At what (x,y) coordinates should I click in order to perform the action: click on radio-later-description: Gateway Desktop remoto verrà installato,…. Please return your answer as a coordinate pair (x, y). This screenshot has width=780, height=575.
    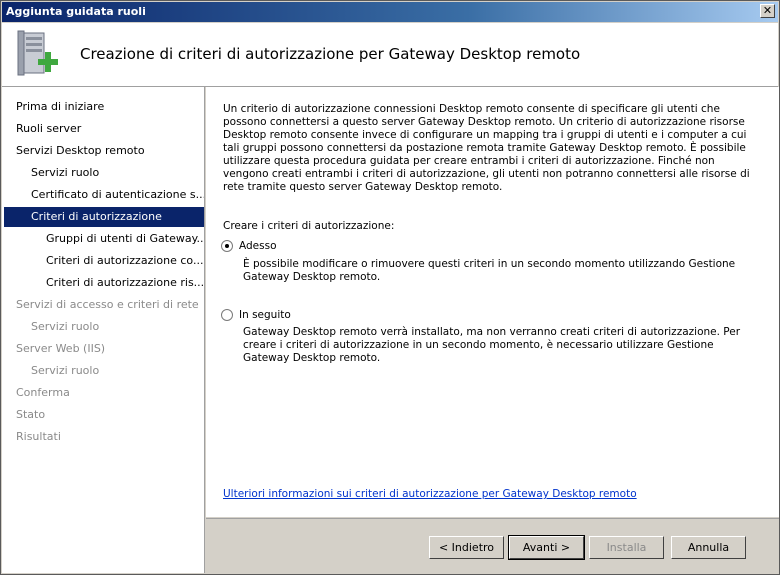
    Looking at the image, I should click on (492, 345).